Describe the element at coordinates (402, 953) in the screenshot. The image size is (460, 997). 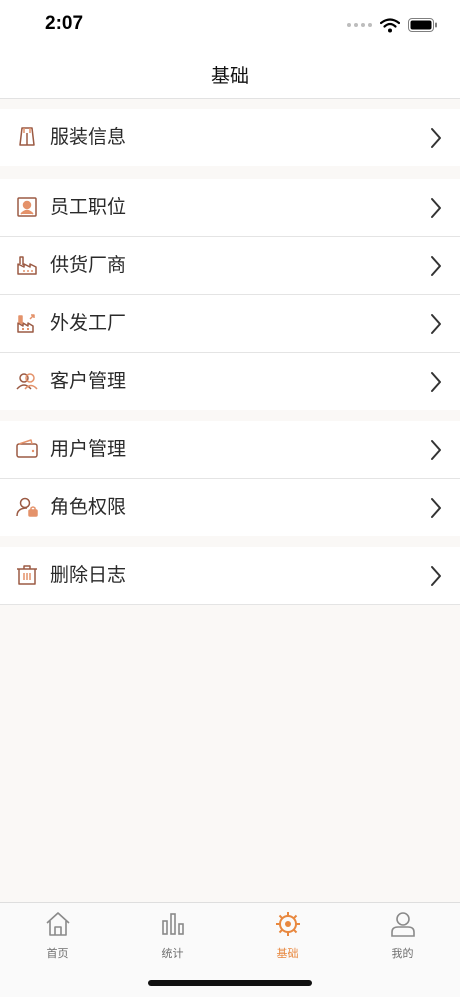
I see `tab-label: 我的` at that location.